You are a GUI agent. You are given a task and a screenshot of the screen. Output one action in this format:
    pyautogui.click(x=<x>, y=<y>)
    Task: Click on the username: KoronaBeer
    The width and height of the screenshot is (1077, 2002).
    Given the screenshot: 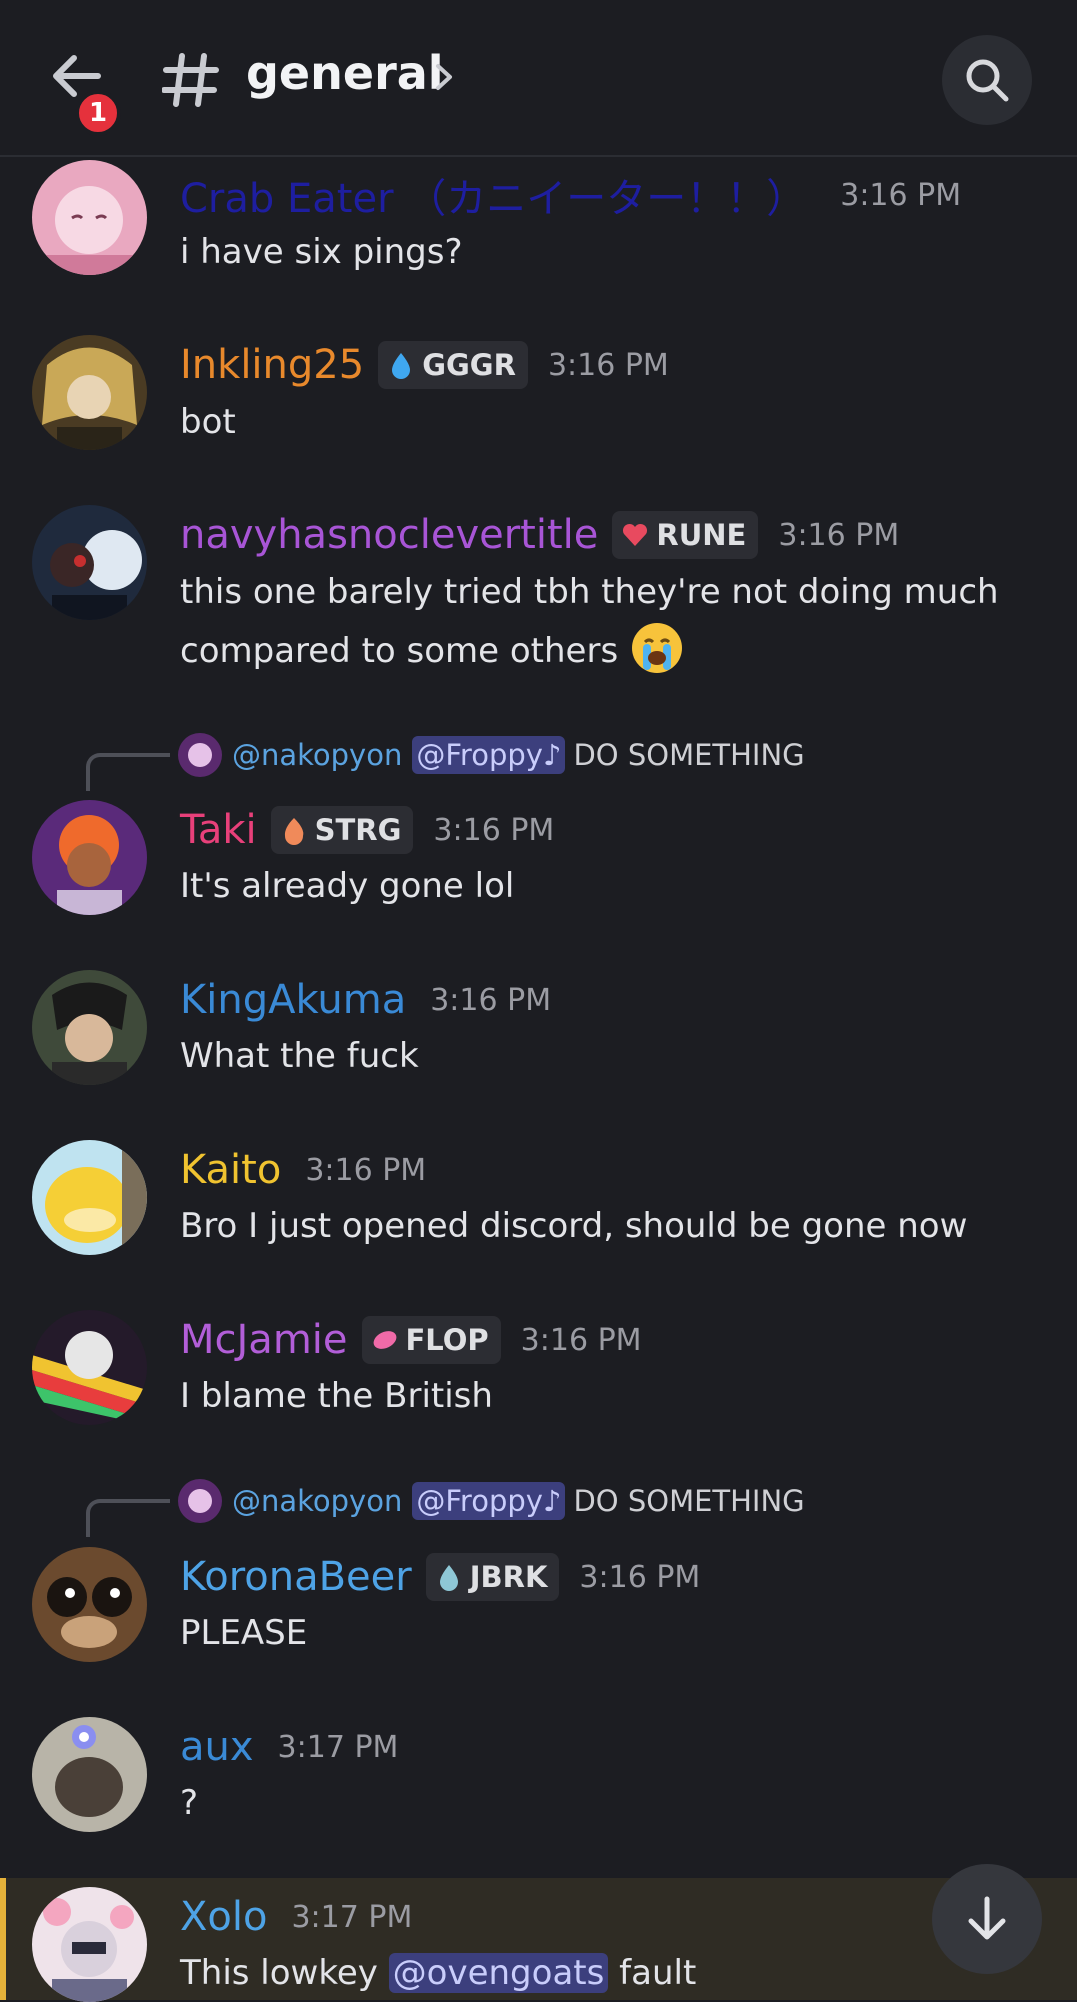 What is the action you would take?
    pyautogui.click(x=296, y=1577)
    